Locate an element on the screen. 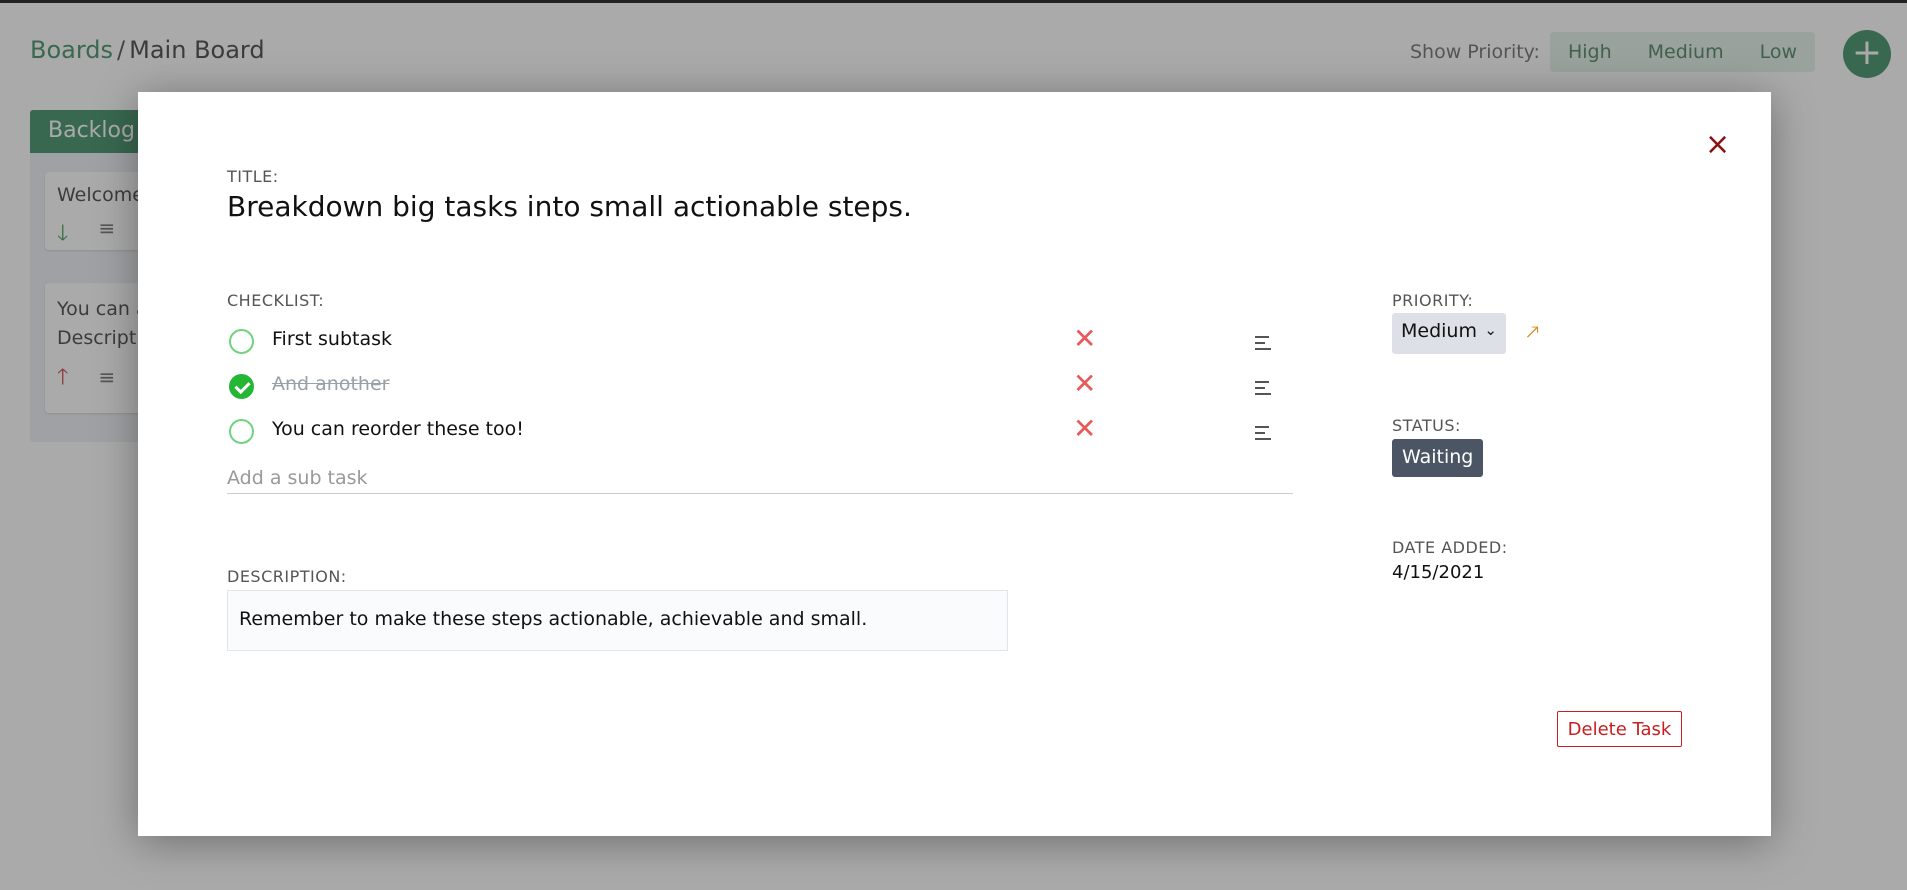  title-label: TITLE: is located at coordinates (253, 176).